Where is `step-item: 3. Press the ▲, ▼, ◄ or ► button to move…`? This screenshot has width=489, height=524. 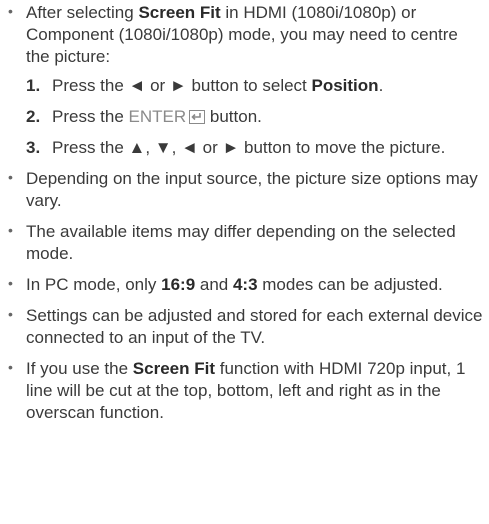
step-item: 3. Press the ▲, ▼, ◄ or ► button to move… is located at coordinates (236, 147).